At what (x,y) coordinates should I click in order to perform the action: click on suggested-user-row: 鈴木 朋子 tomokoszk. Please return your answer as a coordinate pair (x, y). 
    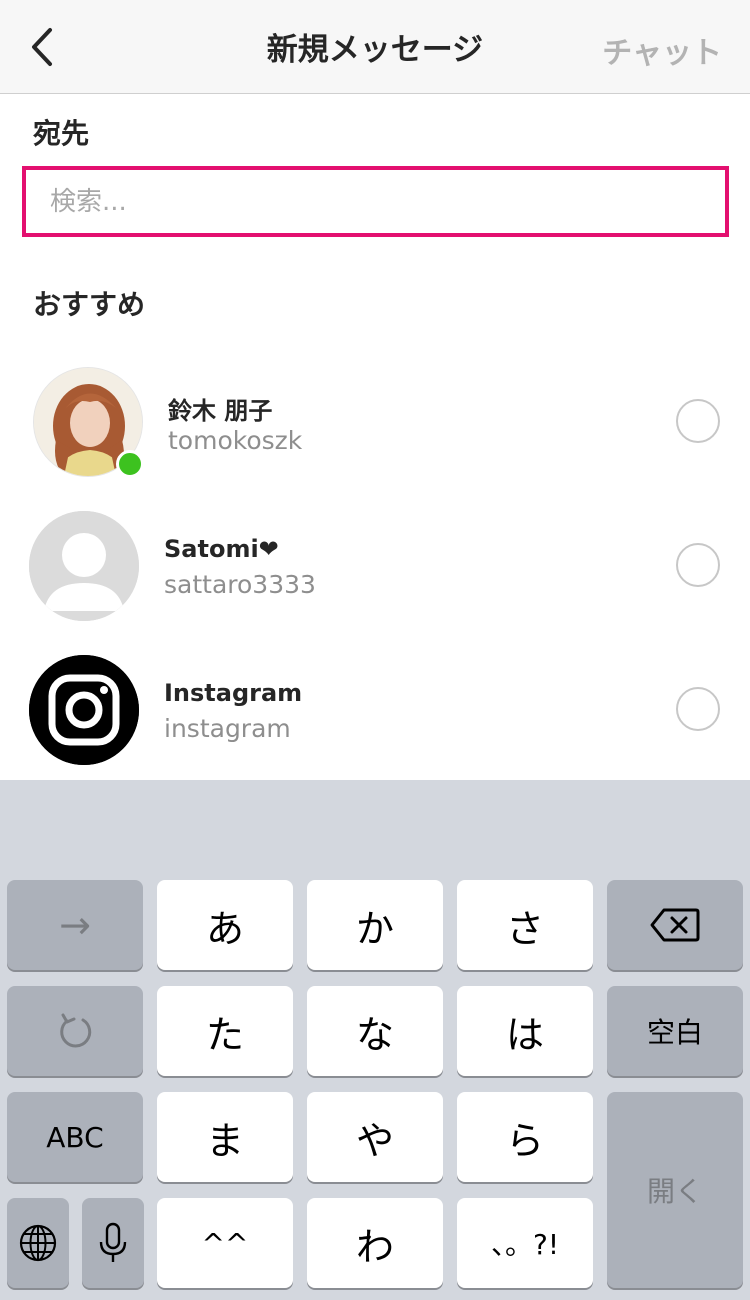
    Looking at the image, I should click on (375, 422).